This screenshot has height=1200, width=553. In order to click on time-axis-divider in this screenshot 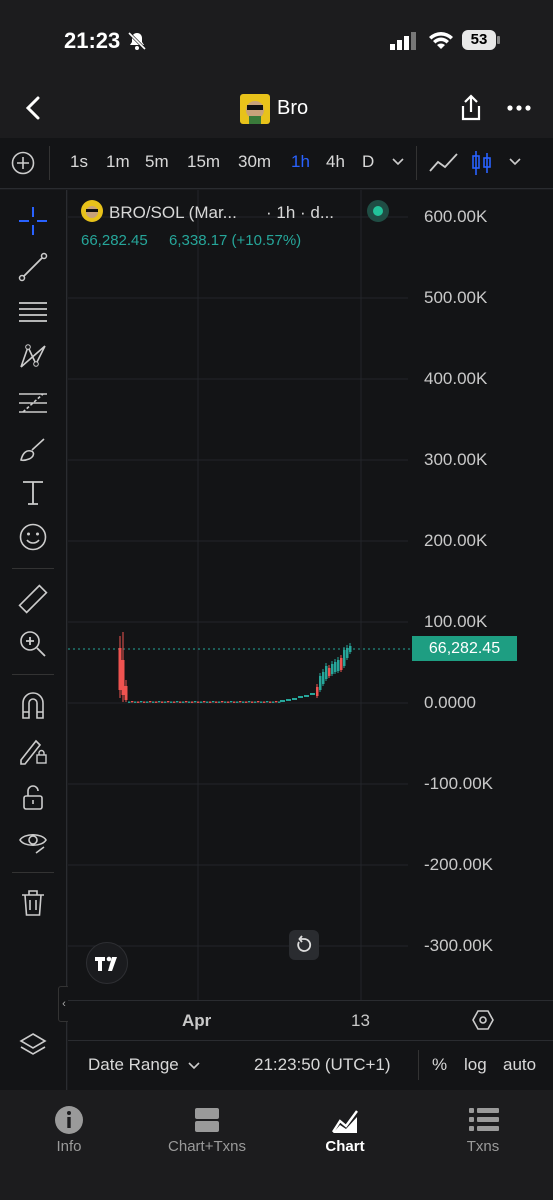, I will do `click(310, 1040)`.